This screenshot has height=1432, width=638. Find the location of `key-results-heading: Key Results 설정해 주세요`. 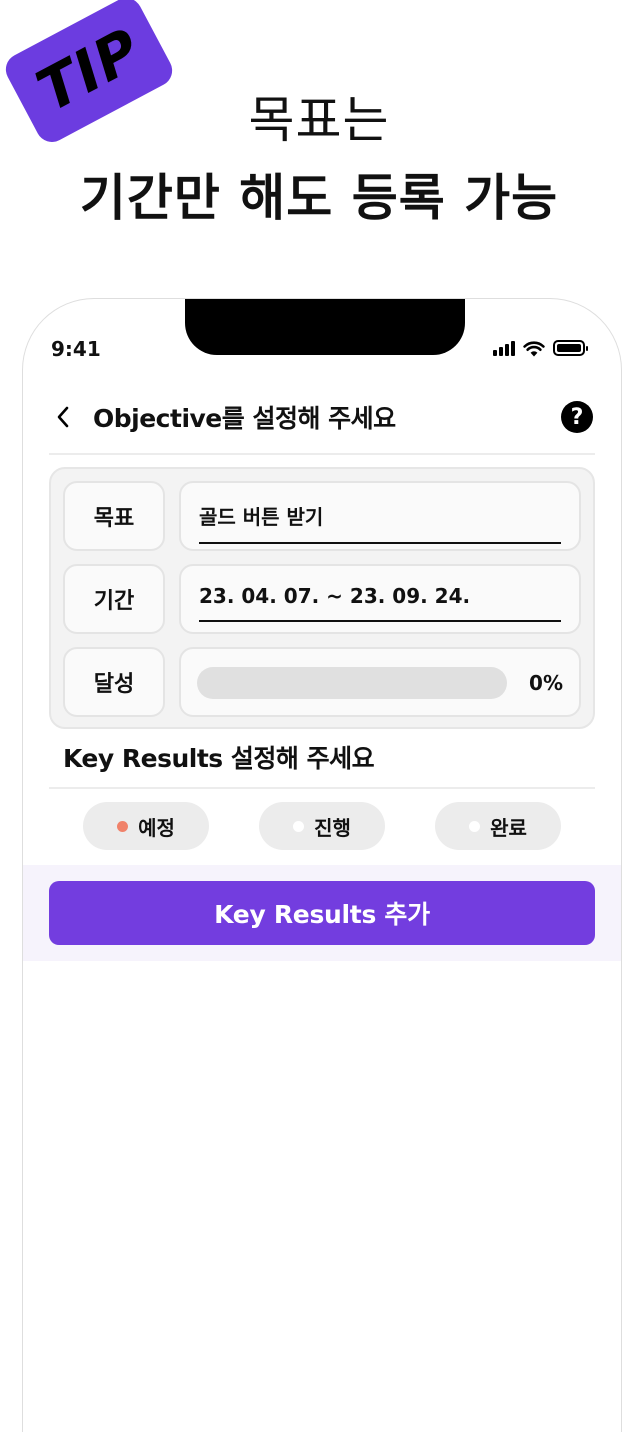

key-results-heading: Key Results 설정해 주세요 is located at coordinates (219, 758).